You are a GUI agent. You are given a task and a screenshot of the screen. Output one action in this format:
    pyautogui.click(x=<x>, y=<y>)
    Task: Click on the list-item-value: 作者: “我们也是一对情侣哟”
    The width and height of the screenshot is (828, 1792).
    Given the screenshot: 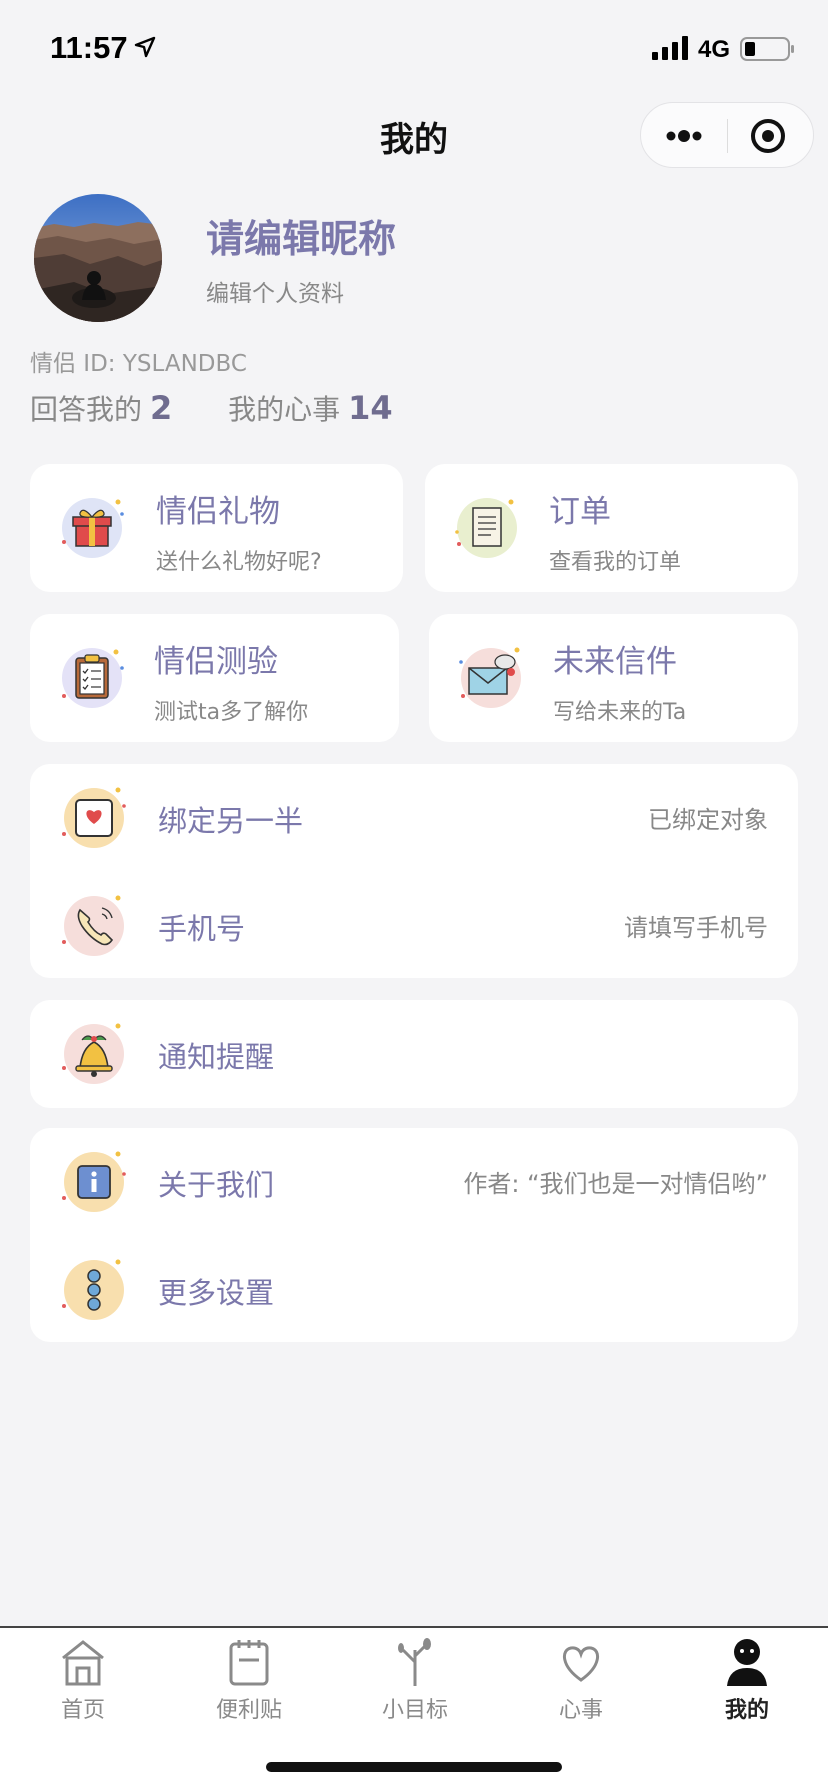 What is the action you would take?
    pyautogui.click(x=615, y=1184)
    